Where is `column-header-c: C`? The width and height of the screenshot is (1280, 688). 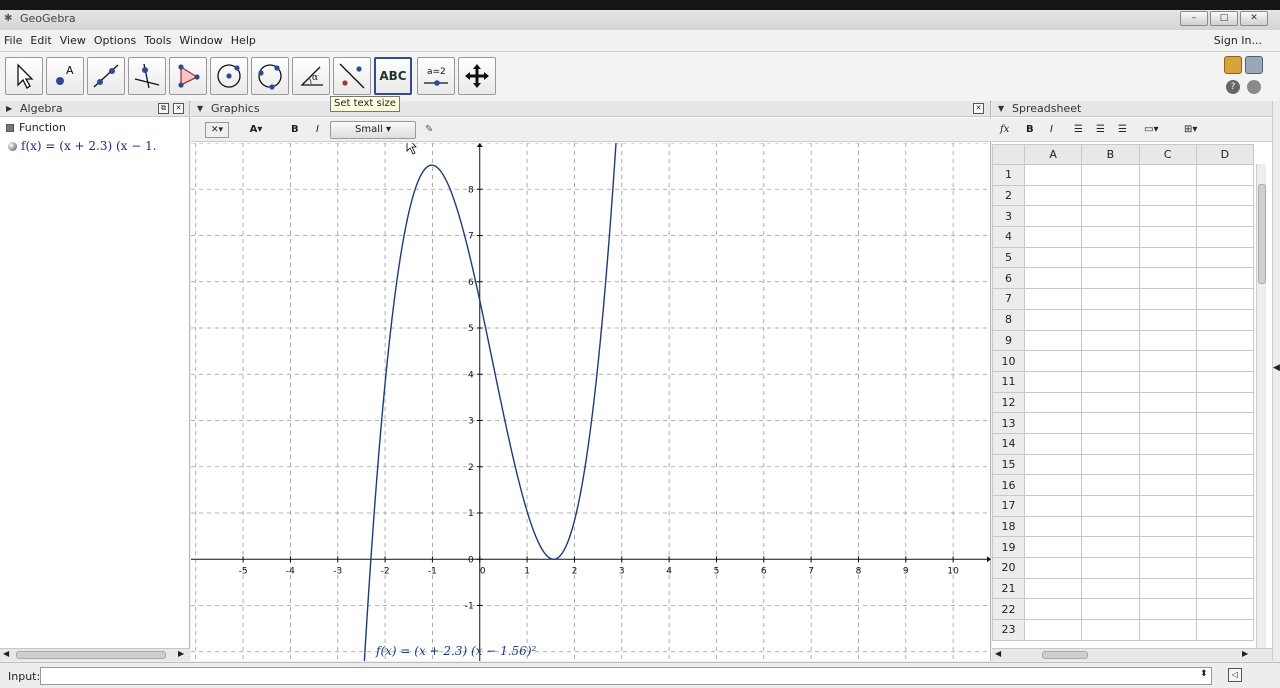 column-header-c: C is located at coordinates (1167, 154).